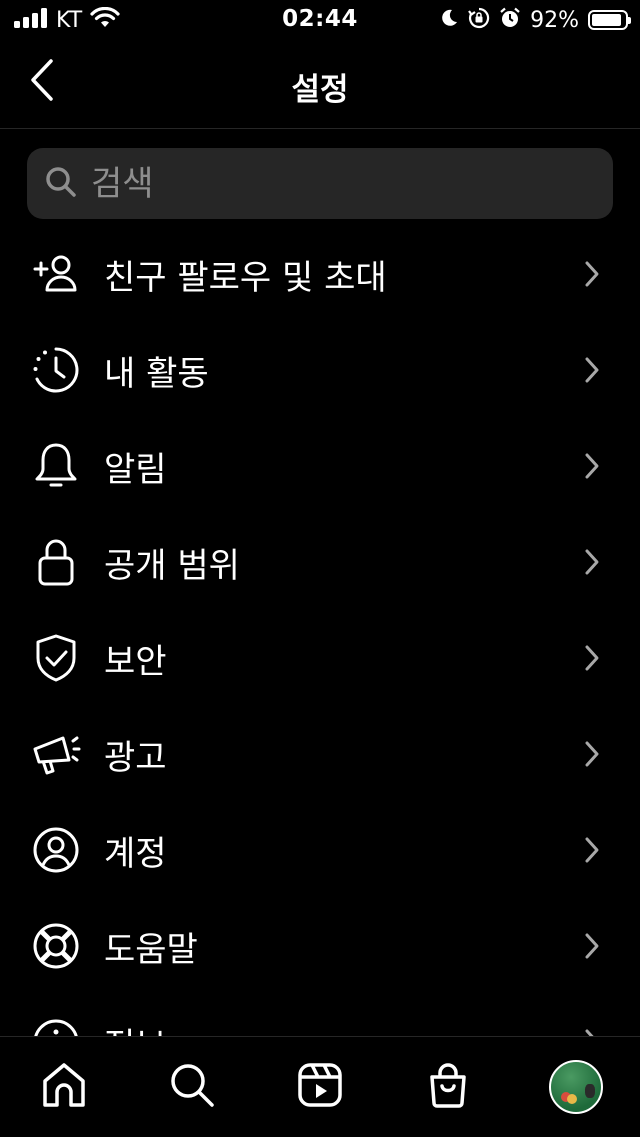 This screenshot has width=640, height=1137. I want to click on add-person-icon, so click(56, 274).